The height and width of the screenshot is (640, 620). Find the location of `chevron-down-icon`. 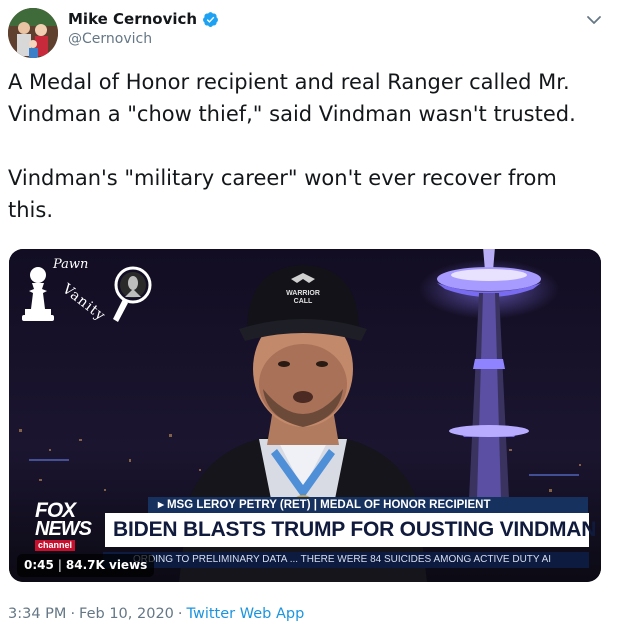

chevron-down-icon is located at coordinates (594, 20).